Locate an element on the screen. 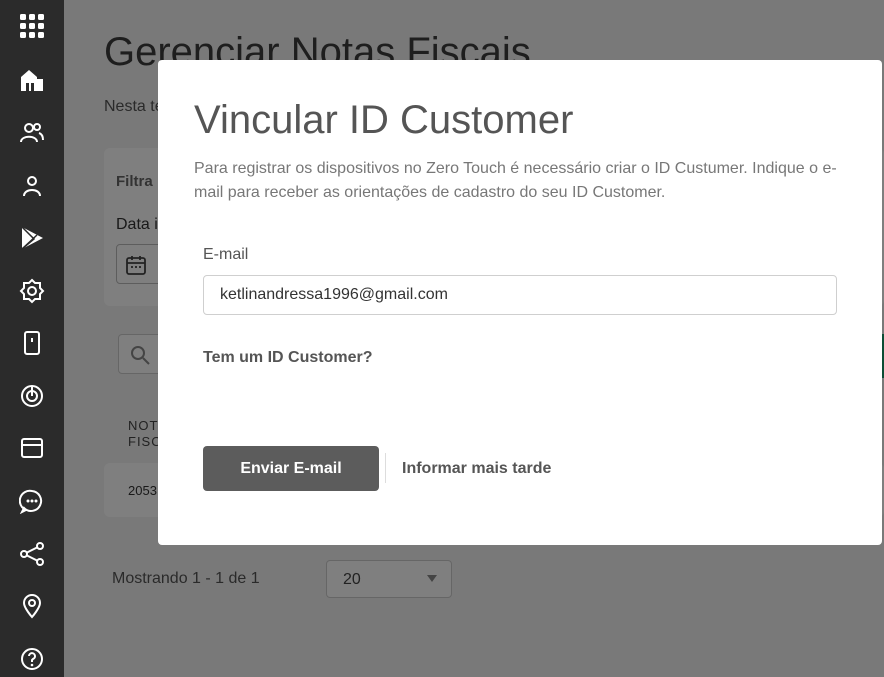  location-pin-icon is located at coordinates (32, 606).